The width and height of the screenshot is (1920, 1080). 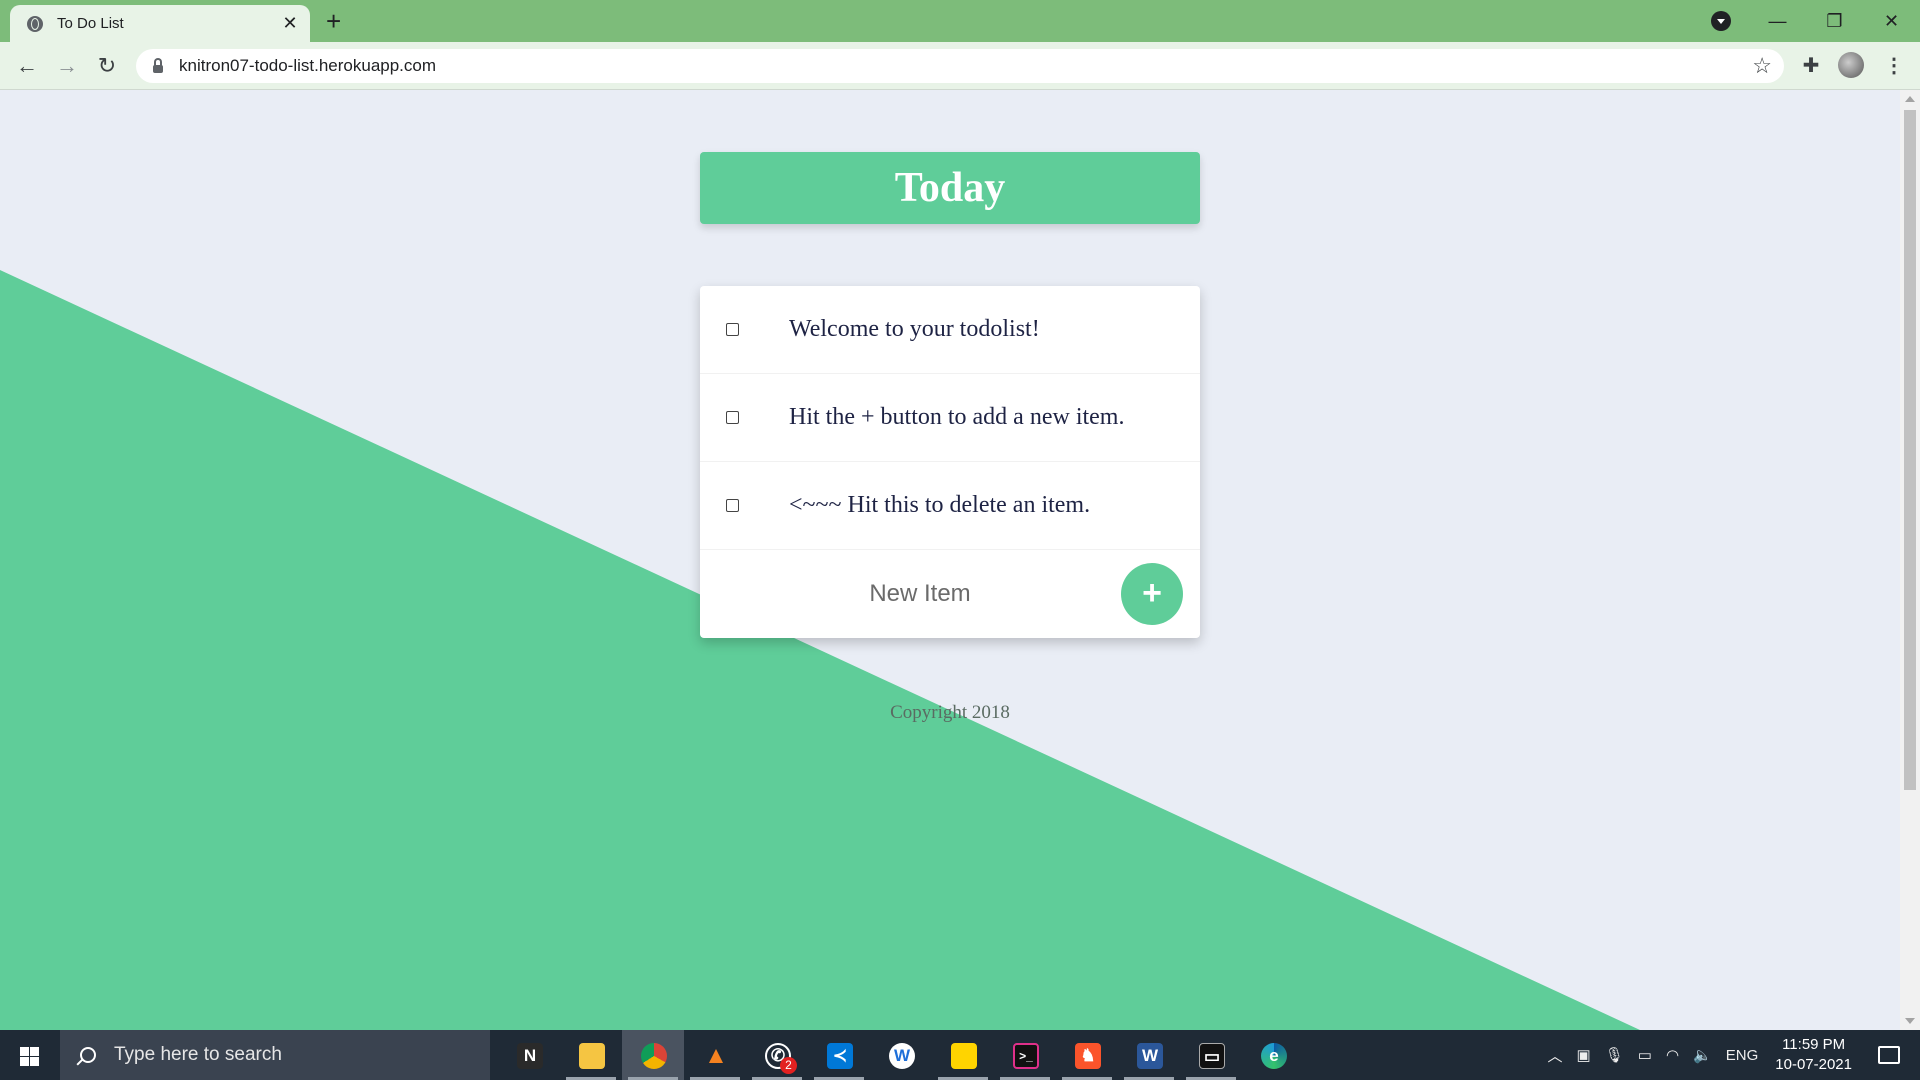 I want to click on taskbar-app: N, so click(x=529, y=1055).